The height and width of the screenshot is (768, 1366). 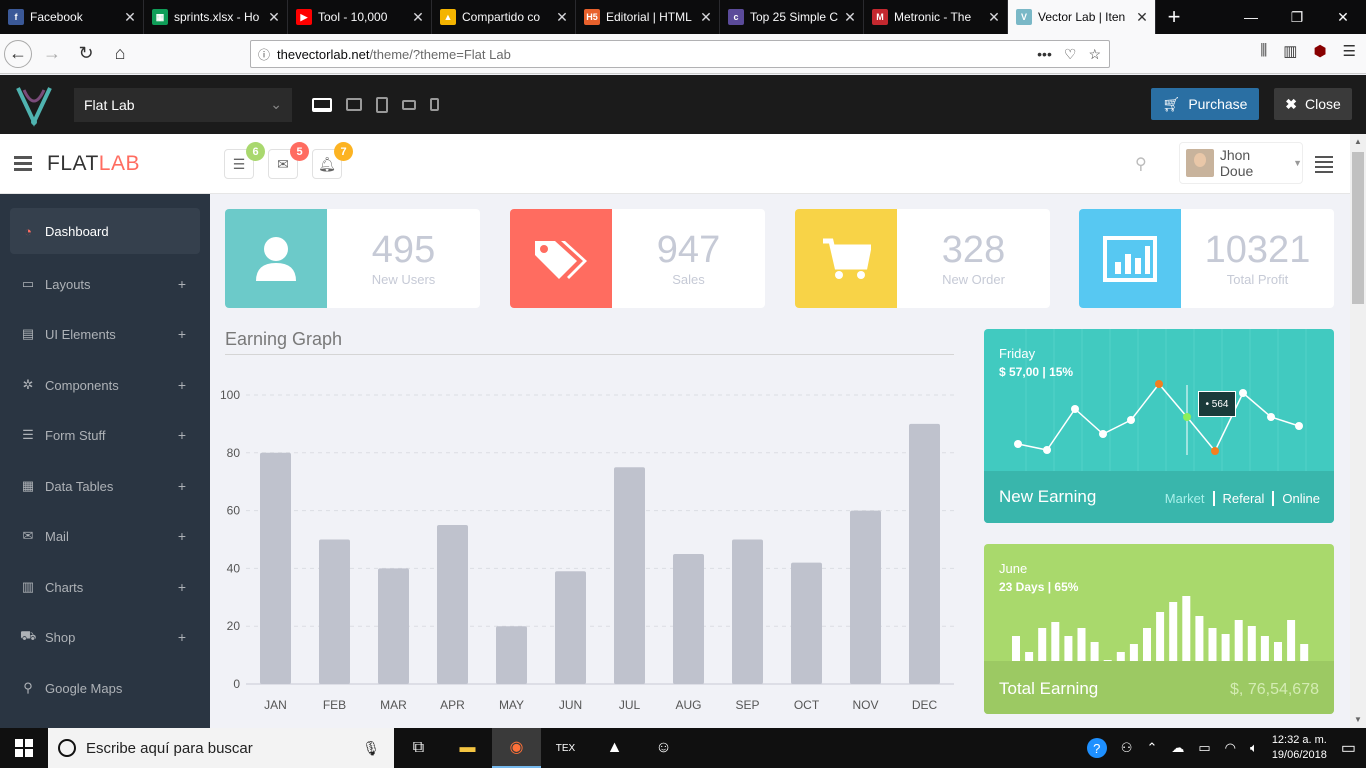 I want to click on sidebar-item-form-stuff: ☰ Form Stuff +, so click(x=105, y=435).